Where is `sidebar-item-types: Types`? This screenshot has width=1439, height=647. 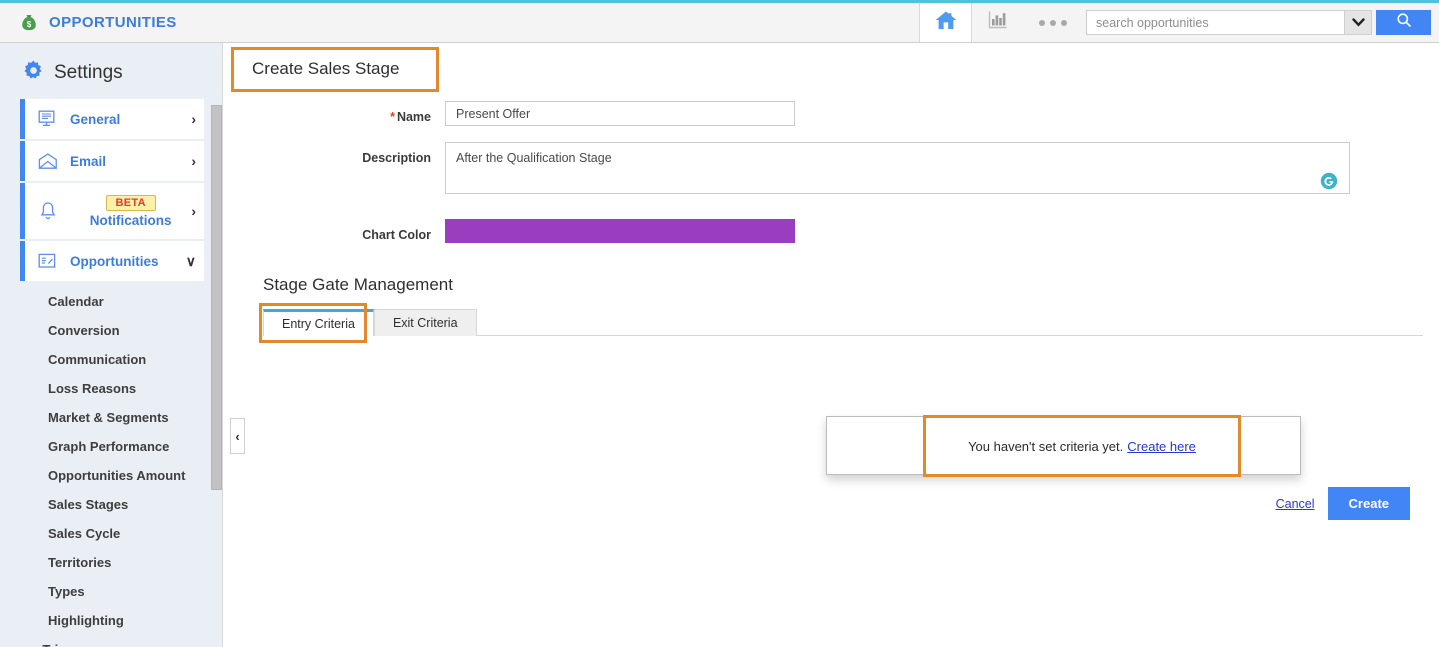
sidebar-item-types: Types is located at coordinates (111, 591).